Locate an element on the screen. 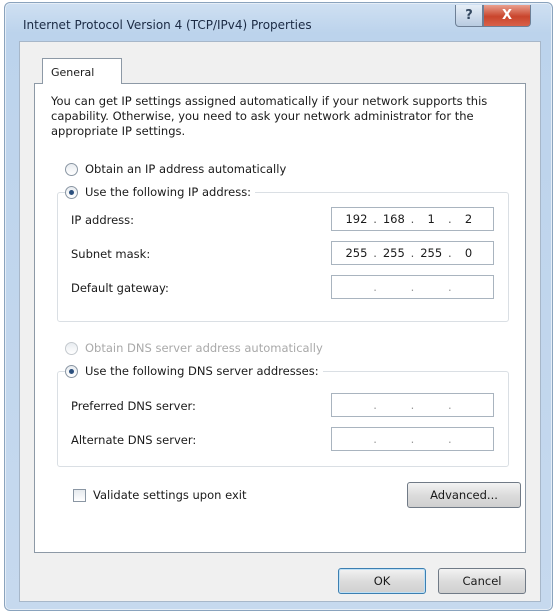 The image size is (557, 615). ip-manual-radio is located at coordinates (71, 192).